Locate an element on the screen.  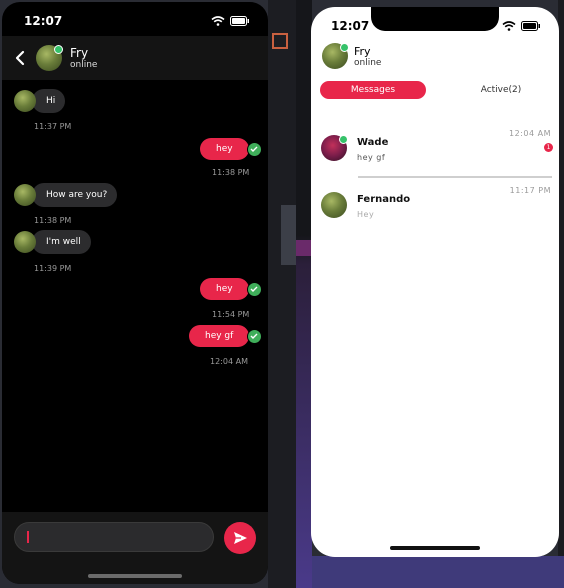
contact-status: online is located at coordinates (84, 65).